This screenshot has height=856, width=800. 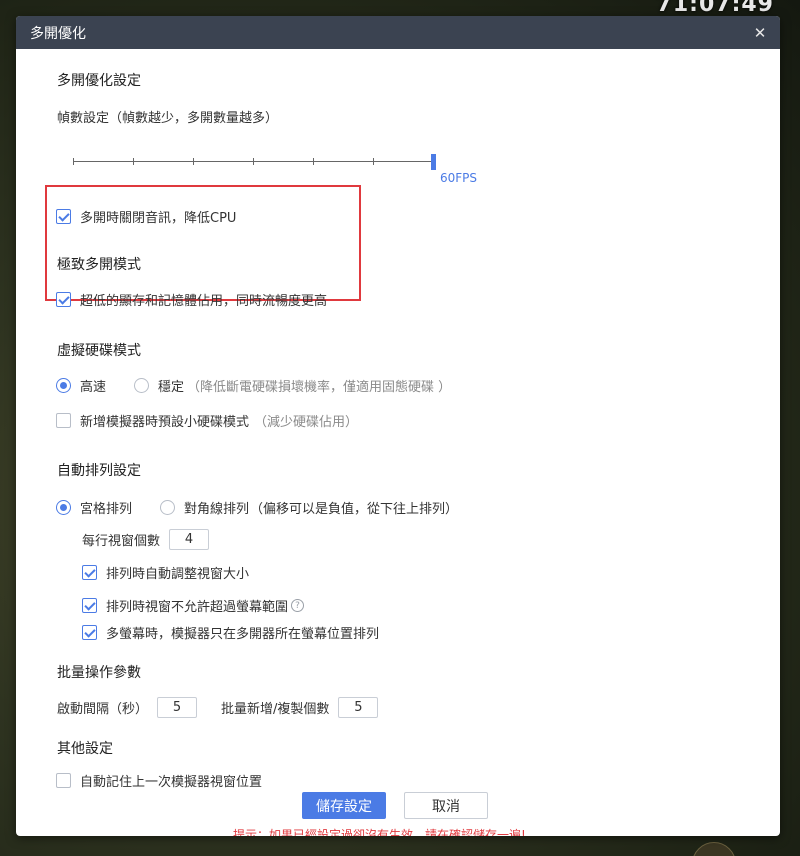 What do you see at coordinates (379, 832) in the screenshot?
I see `save-tip: 提示：如果已經設定過卻沒有生效，請在確認儲存一遍!` at bounding box center [379, 832].